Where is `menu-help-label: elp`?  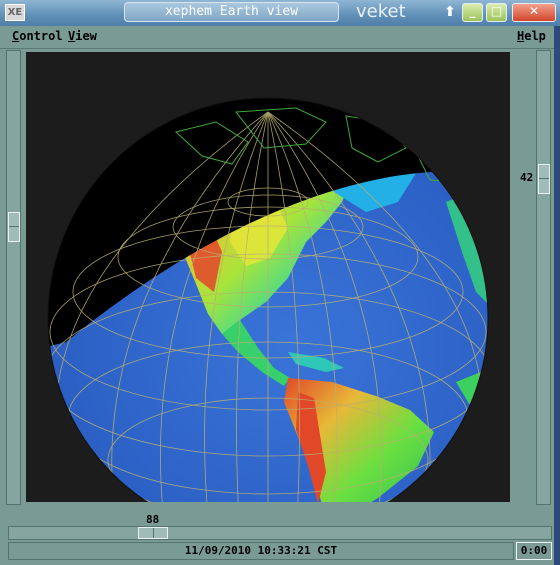 menu-help-label: elp is located at coordinates (535, 36).